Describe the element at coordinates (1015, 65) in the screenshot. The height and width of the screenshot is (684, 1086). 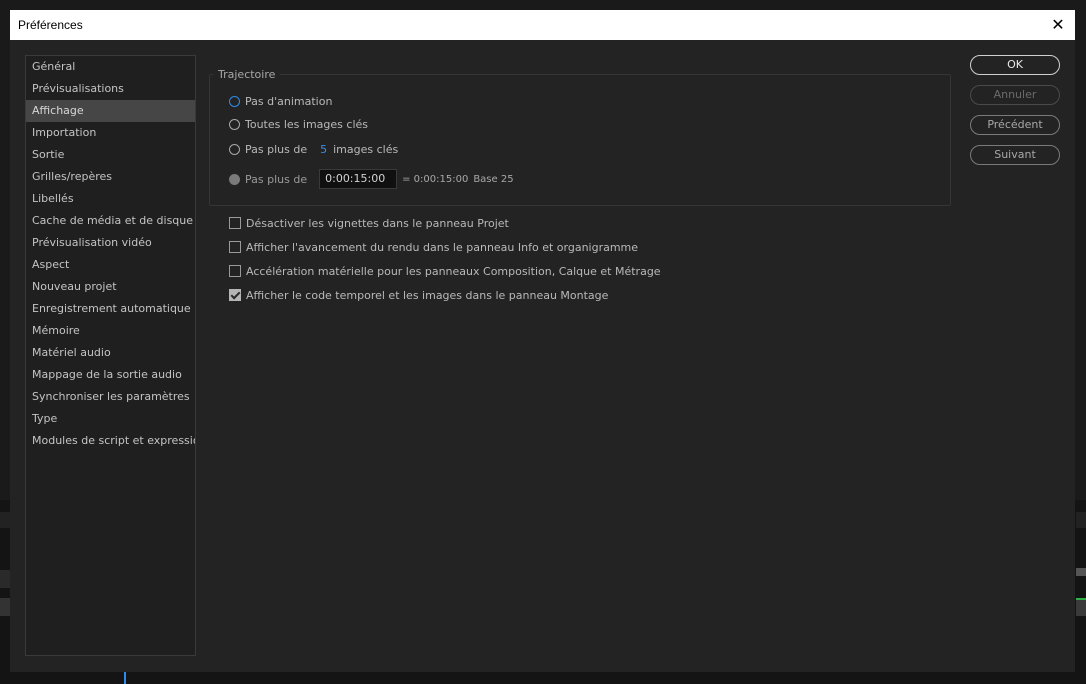
I see `ok-button: OK` at that location.